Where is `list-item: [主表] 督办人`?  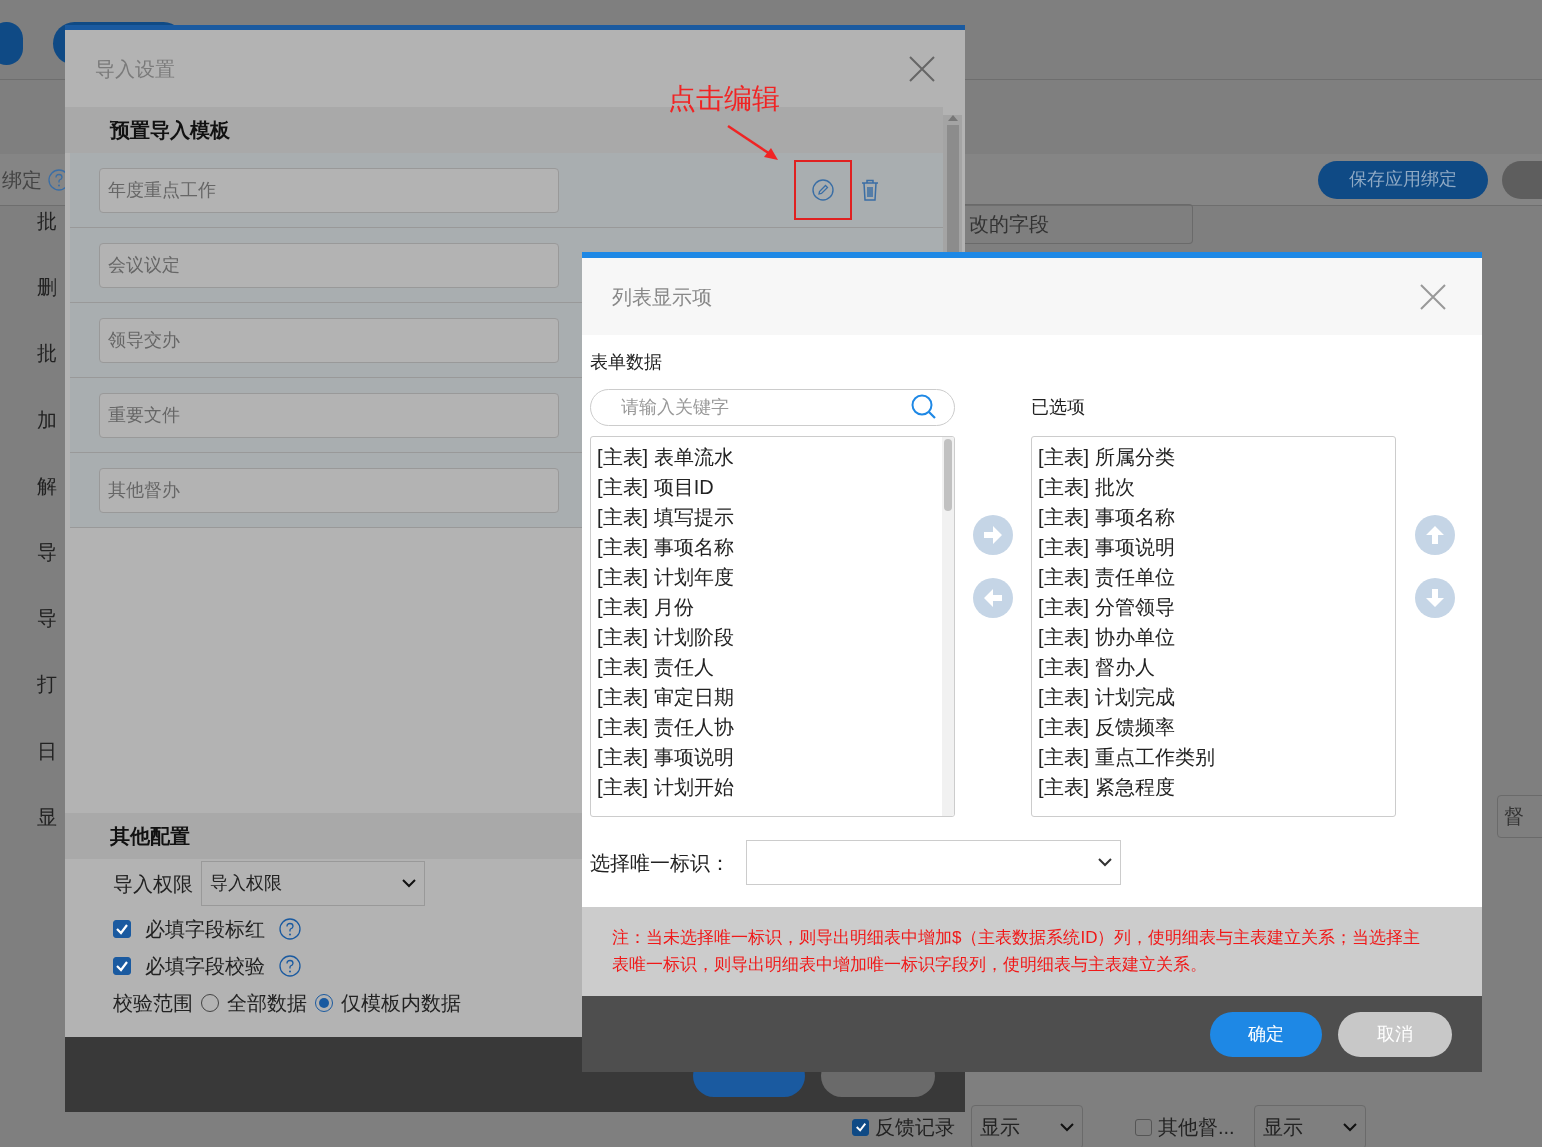
list-item: [主表] 督办人 is located at coordinates (1213, 667).